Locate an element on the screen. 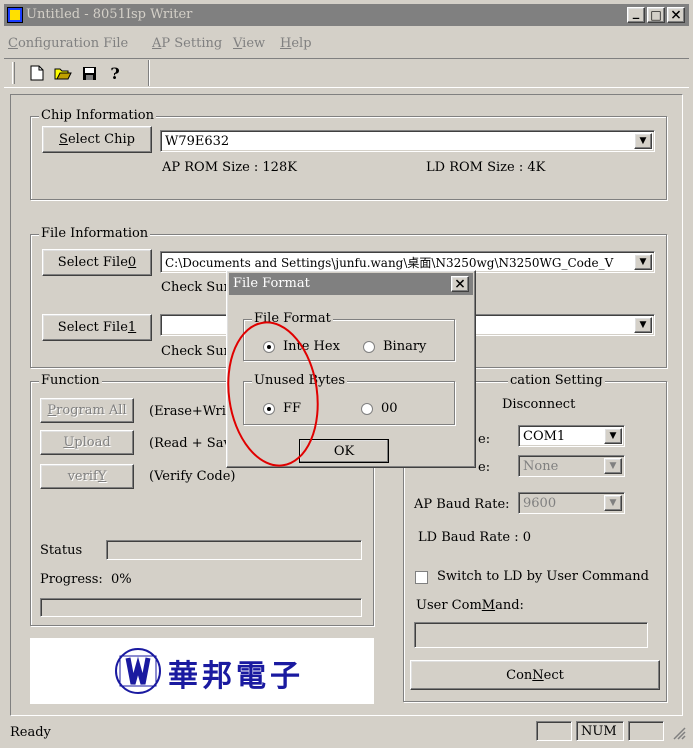  minimize-button: _ is located at coordinates (636, 13).